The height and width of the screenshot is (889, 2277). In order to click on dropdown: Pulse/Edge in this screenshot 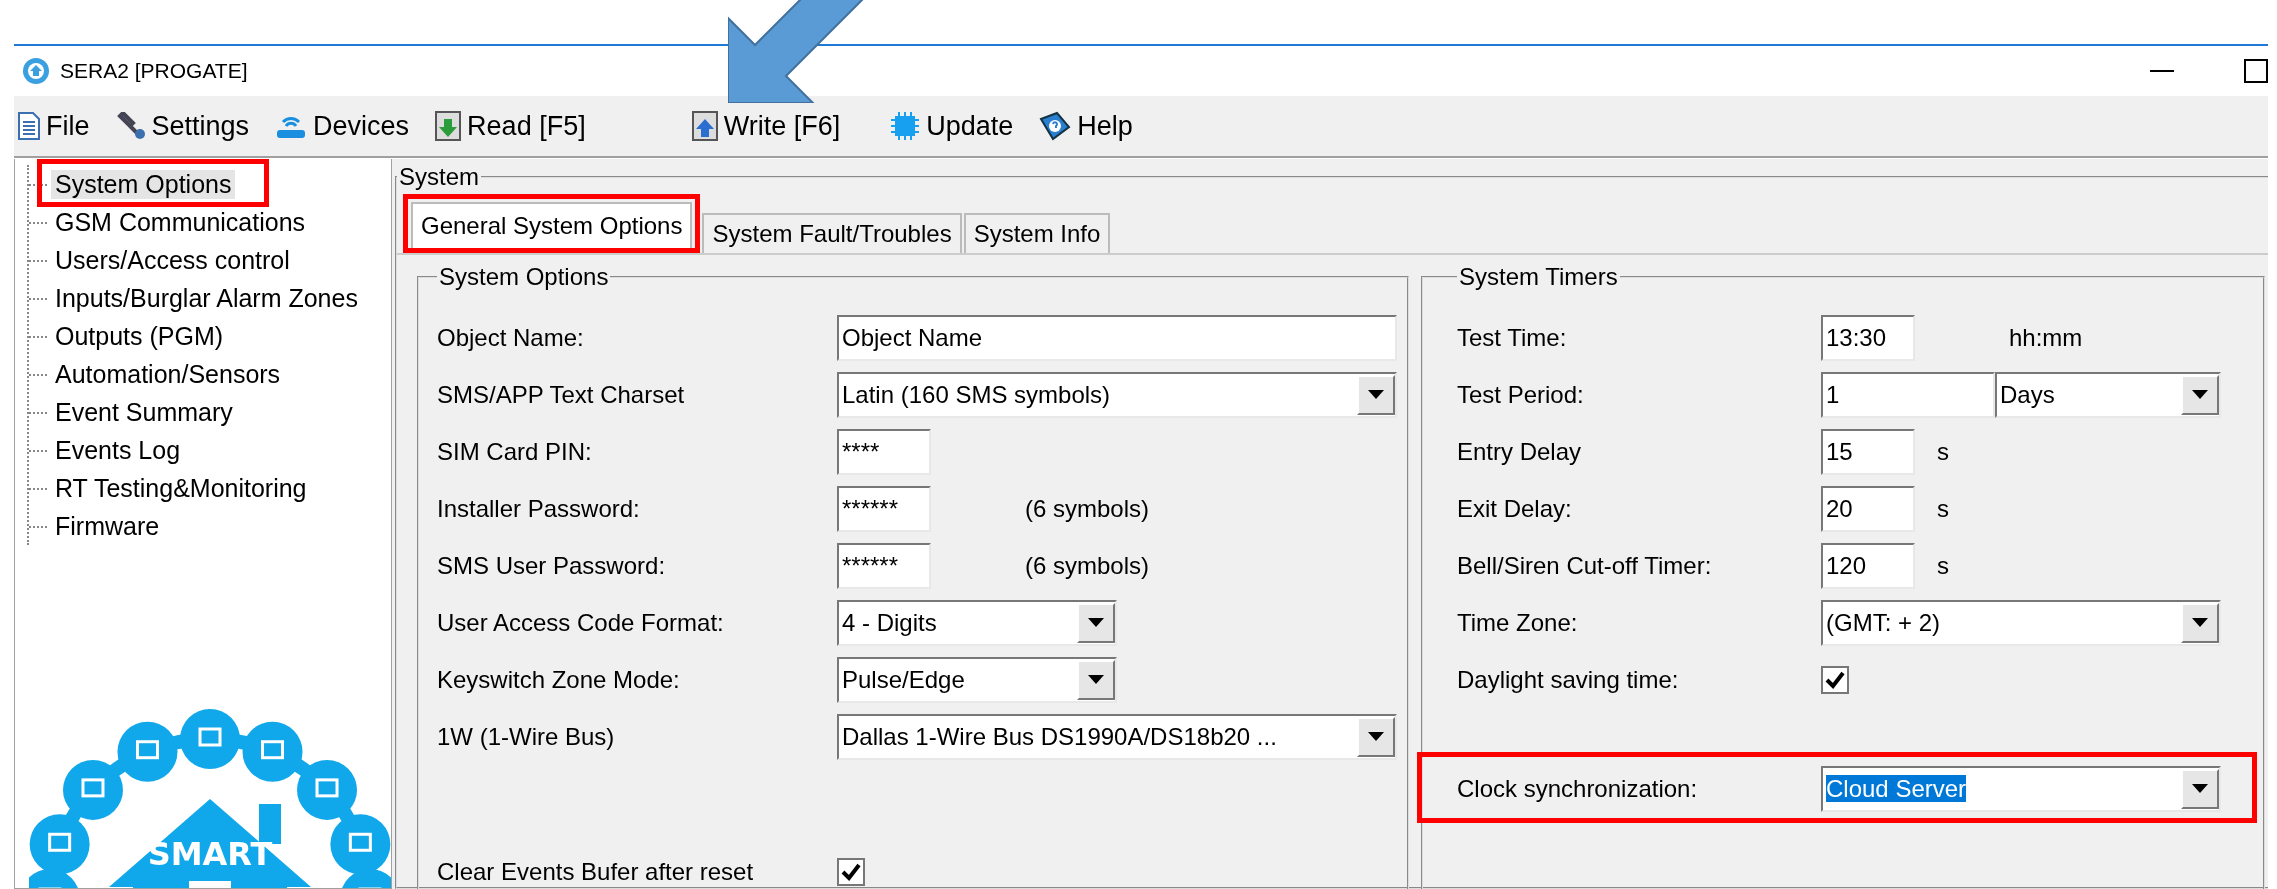, I will do `click(977, 679)`.